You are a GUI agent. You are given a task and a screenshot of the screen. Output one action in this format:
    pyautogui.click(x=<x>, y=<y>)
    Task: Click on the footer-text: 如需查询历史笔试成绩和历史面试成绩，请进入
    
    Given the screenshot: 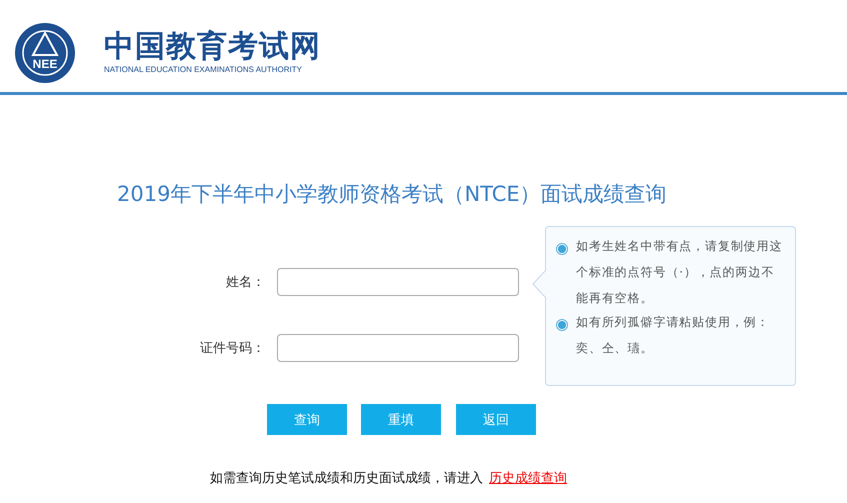 What is the action you would take?
    pyautogui.click(x=346, y=478)
    